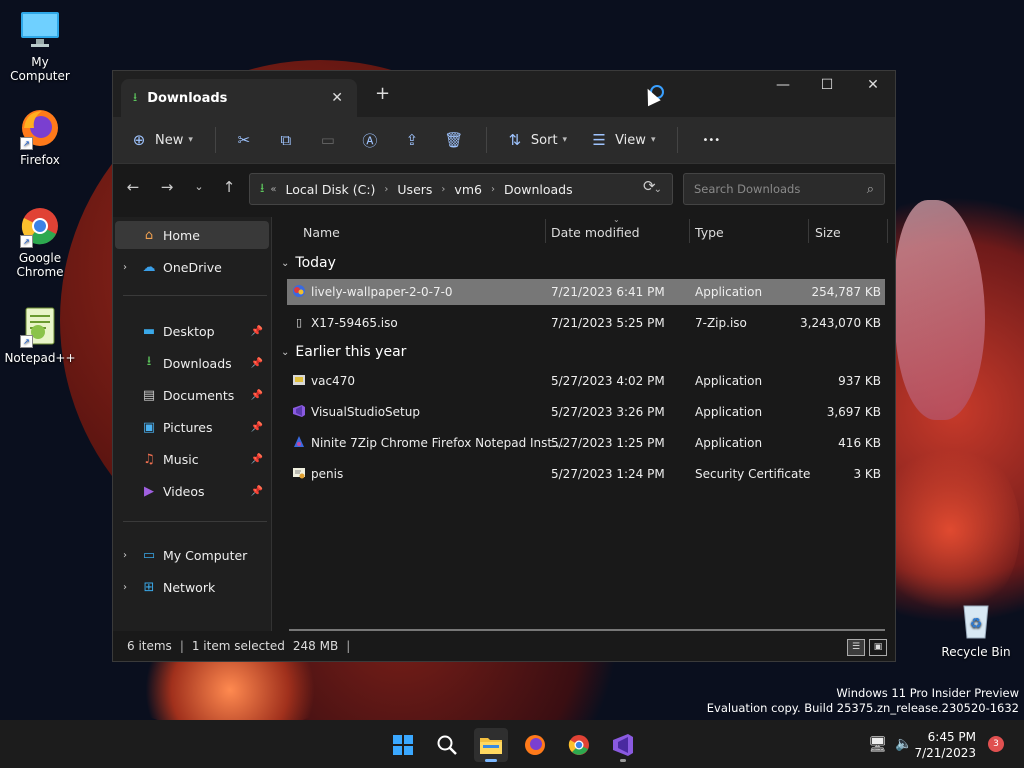 Image resolution: width=1024 pixels, height=768 pixels. Describe the element at coordinates (945, 745) in the screenshot. I see `taskbar-clock: 6:45 PM 7/21/2023` at that location.